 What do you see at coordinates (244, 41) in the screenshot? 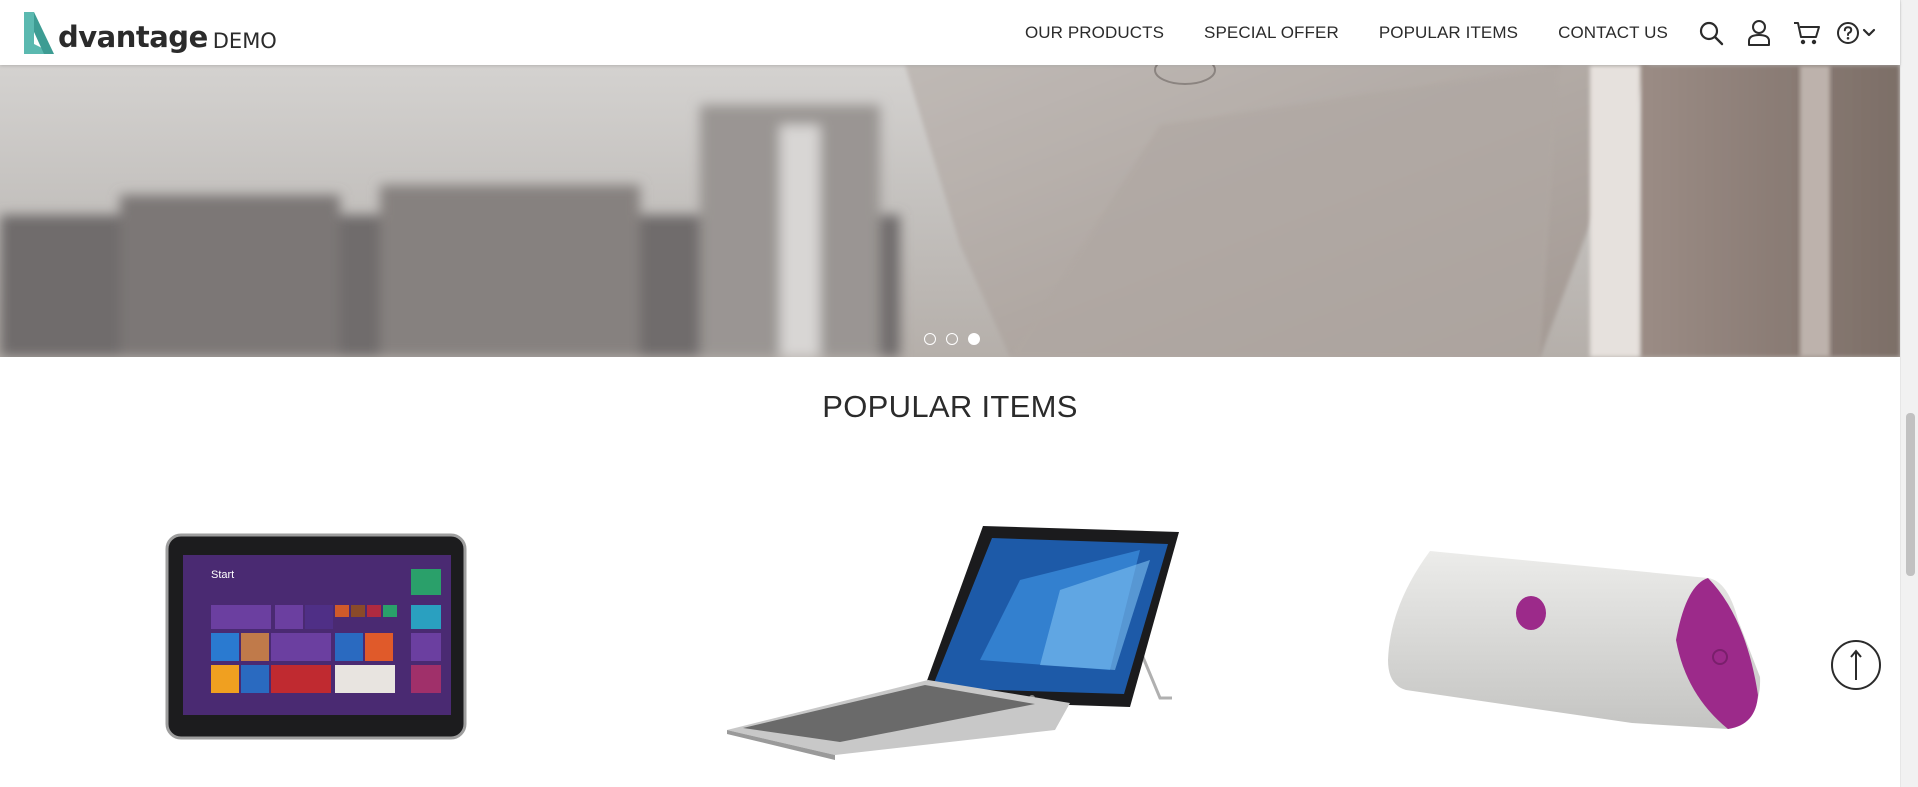
I see `logo-suffix-text: DEMO` at bounding box center [244, 41].